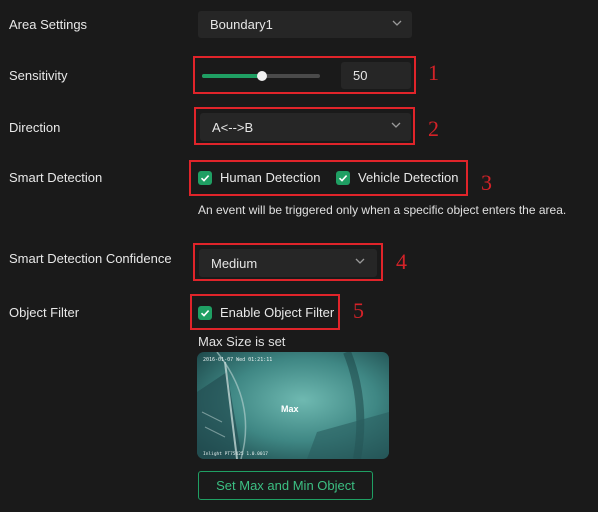 The height and width of the screenshot is (512, 598). Describe the element at coordinates (241, 24) in the screenshot. I see `area-settings-value: Boundary1` at that location.